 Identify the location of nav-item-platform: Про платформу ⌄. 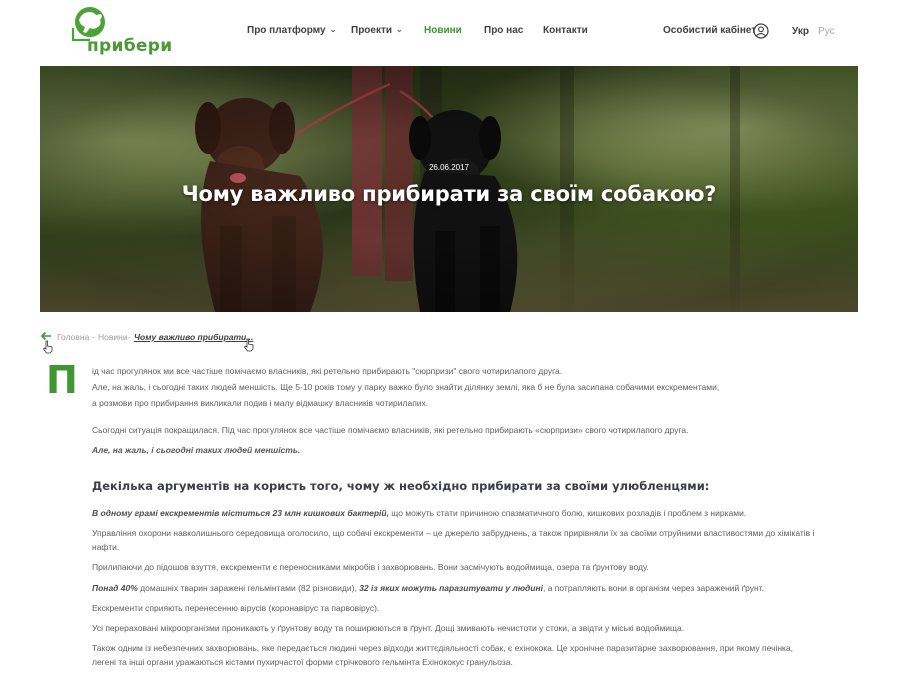
(291, 30).